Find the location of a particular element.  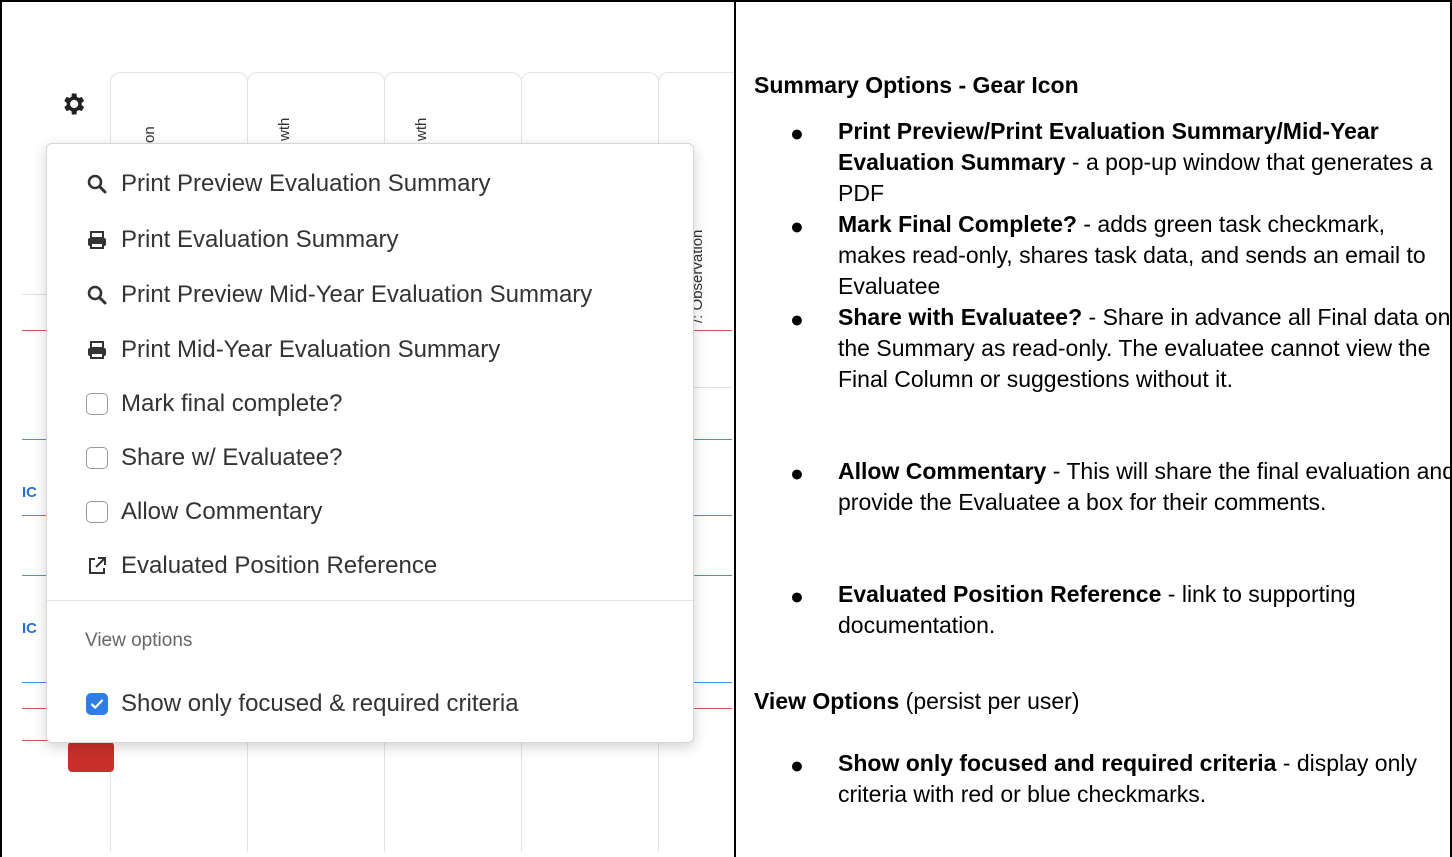

menu-item-evaluated-position-reference: Evaluated Position Reference is located at coordinates (261, 566).